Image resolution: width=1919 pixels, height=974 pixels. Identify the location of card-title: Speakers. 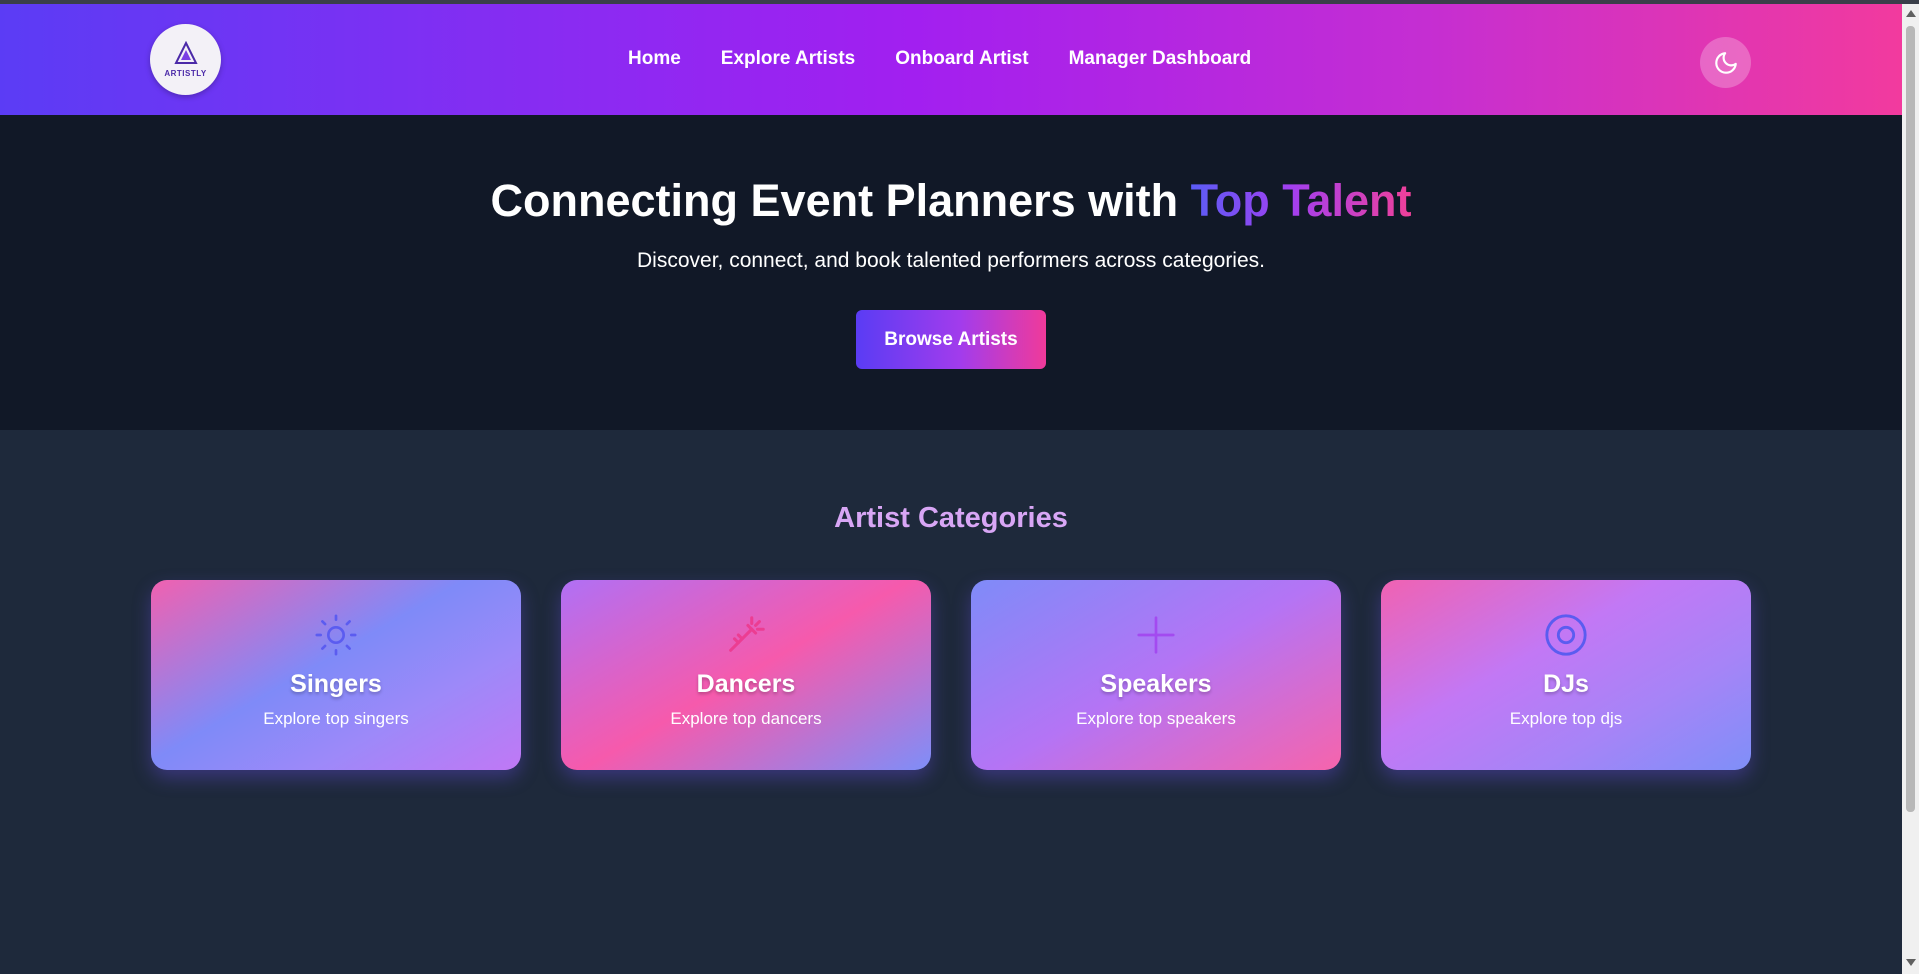
(1156, 684).